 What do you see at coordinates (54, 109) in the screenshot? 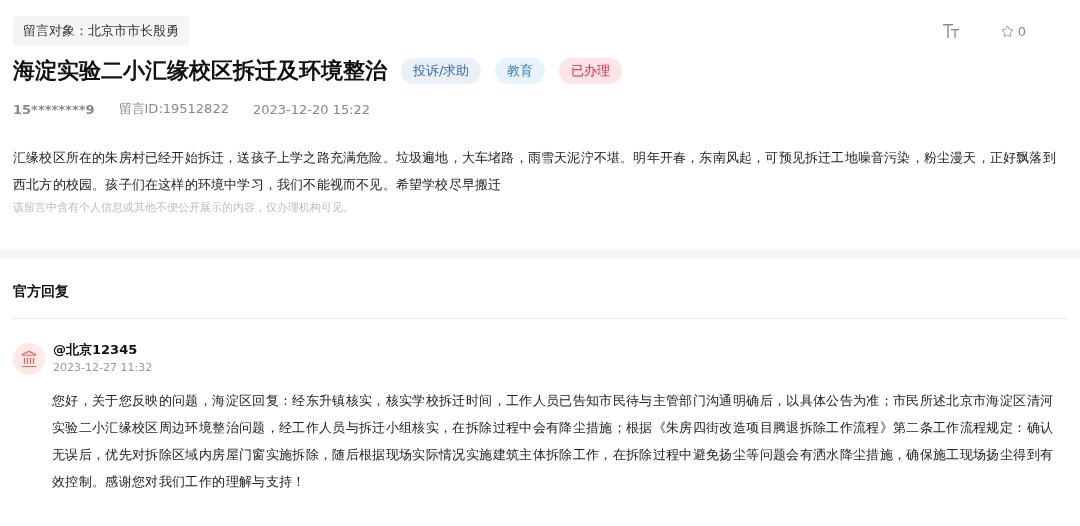
I see `author-id: 15********9` at bounding box center [54, 109].